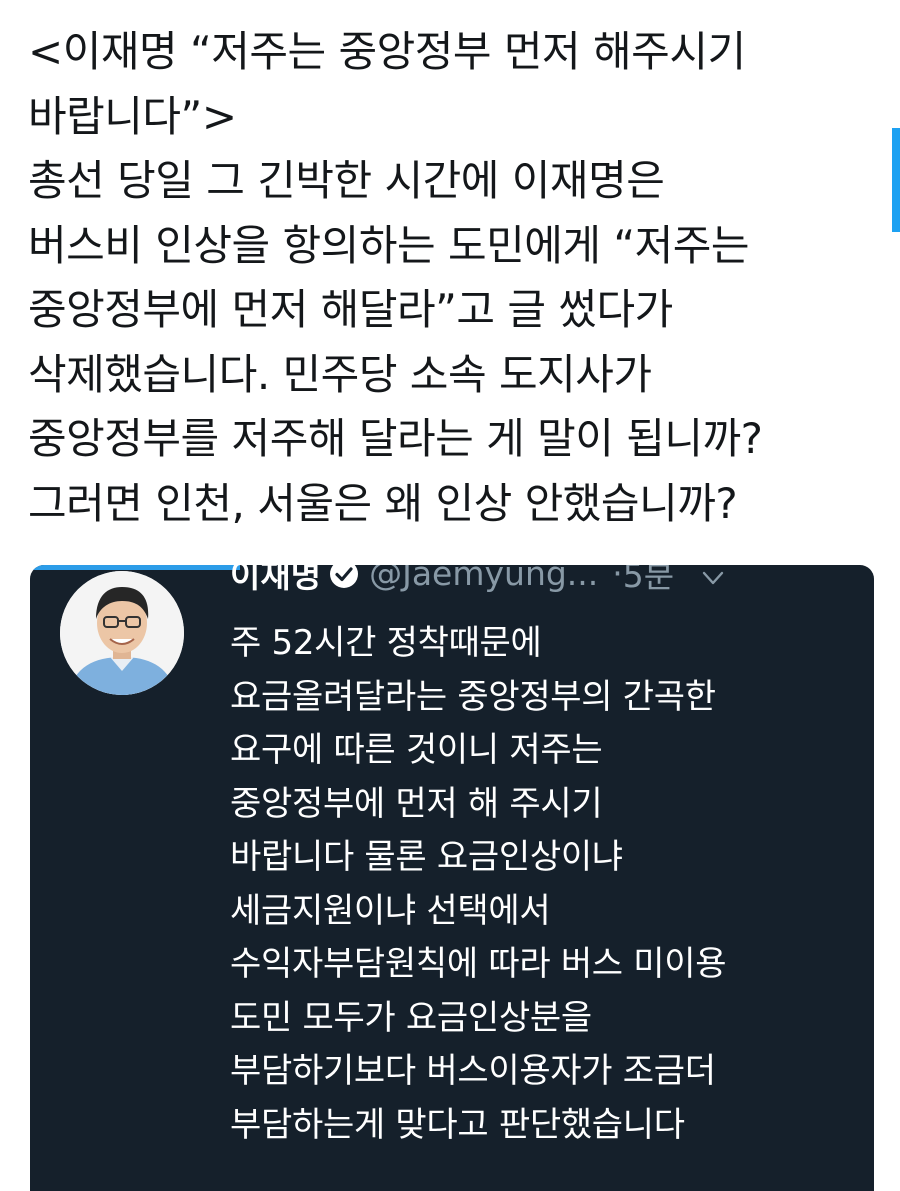  I want to click on post-line: 삭제했습니다. 민주당 소속 도지사가, so click(340, 374).